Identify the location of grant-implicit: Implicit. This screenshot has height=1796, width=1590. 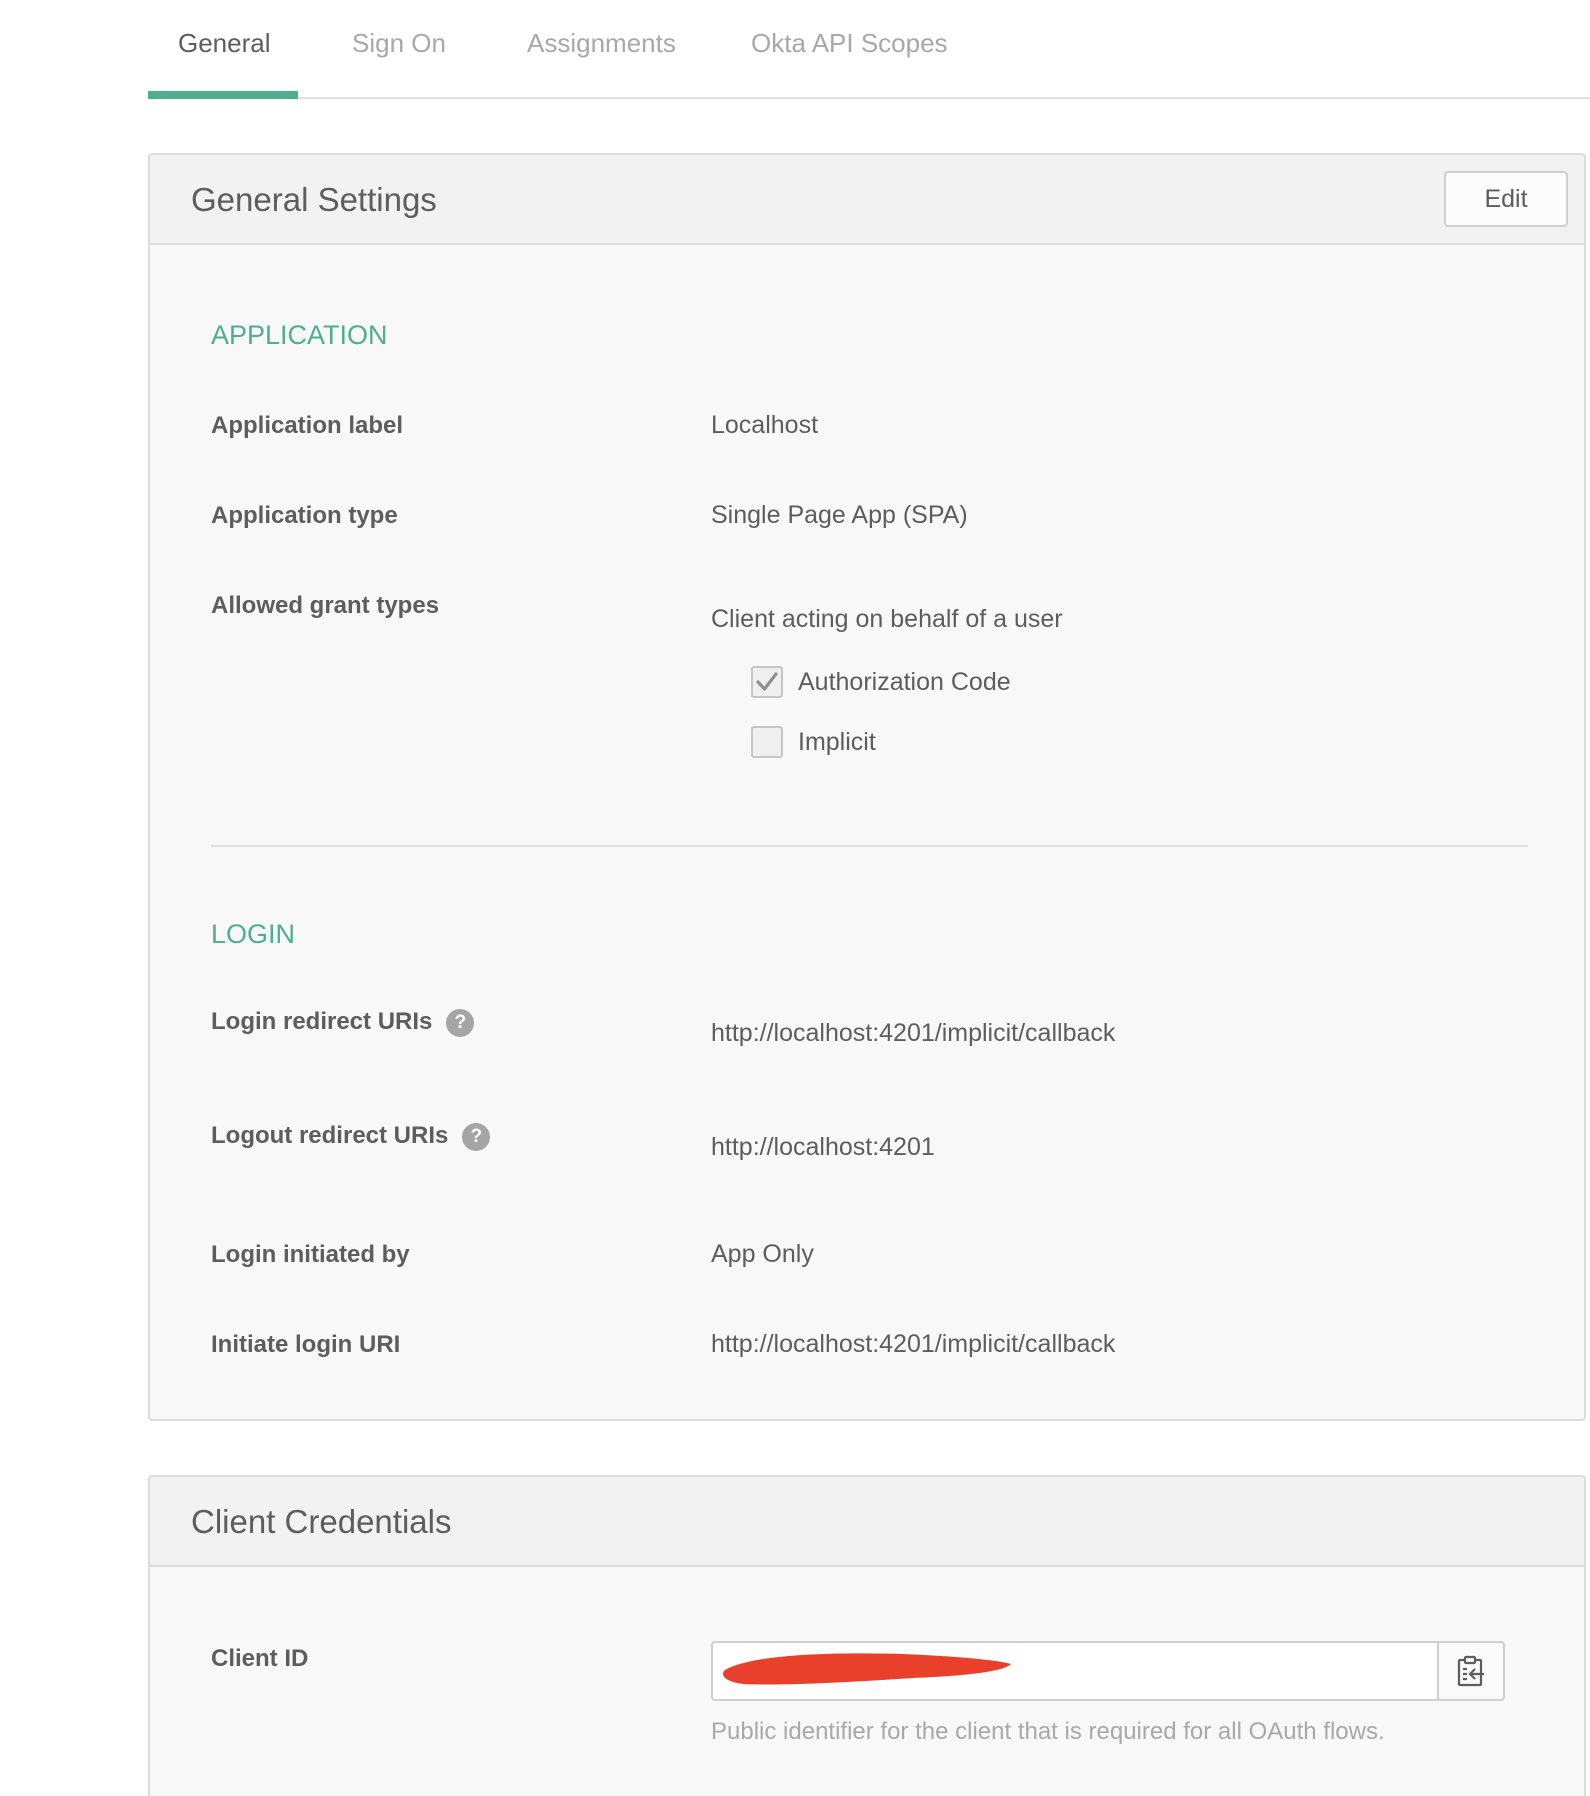
(813, 742).